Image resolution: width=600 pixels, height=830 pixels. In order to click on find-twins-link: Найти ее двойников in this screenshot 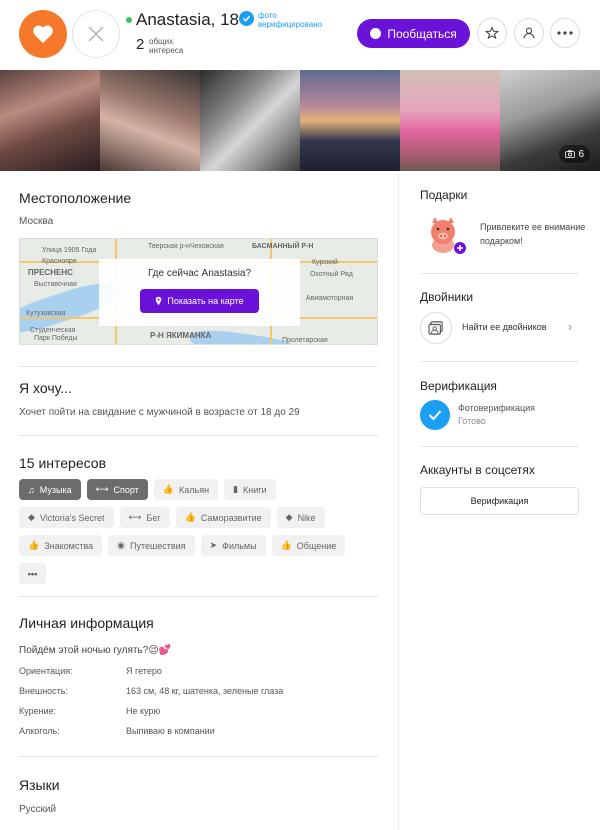, I will do `click(504, 327)`.